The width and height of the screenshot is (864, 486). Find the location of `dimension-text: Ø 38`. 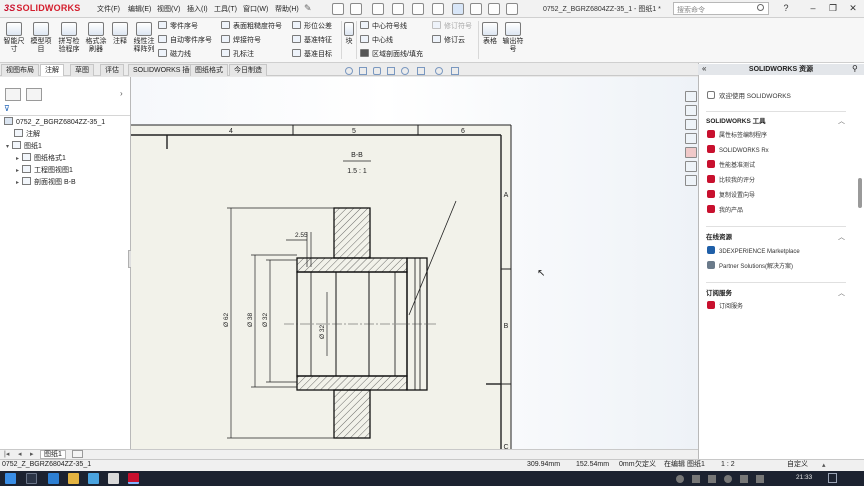

dimension-text: Ø 38 is located at coordinates (250, 320).